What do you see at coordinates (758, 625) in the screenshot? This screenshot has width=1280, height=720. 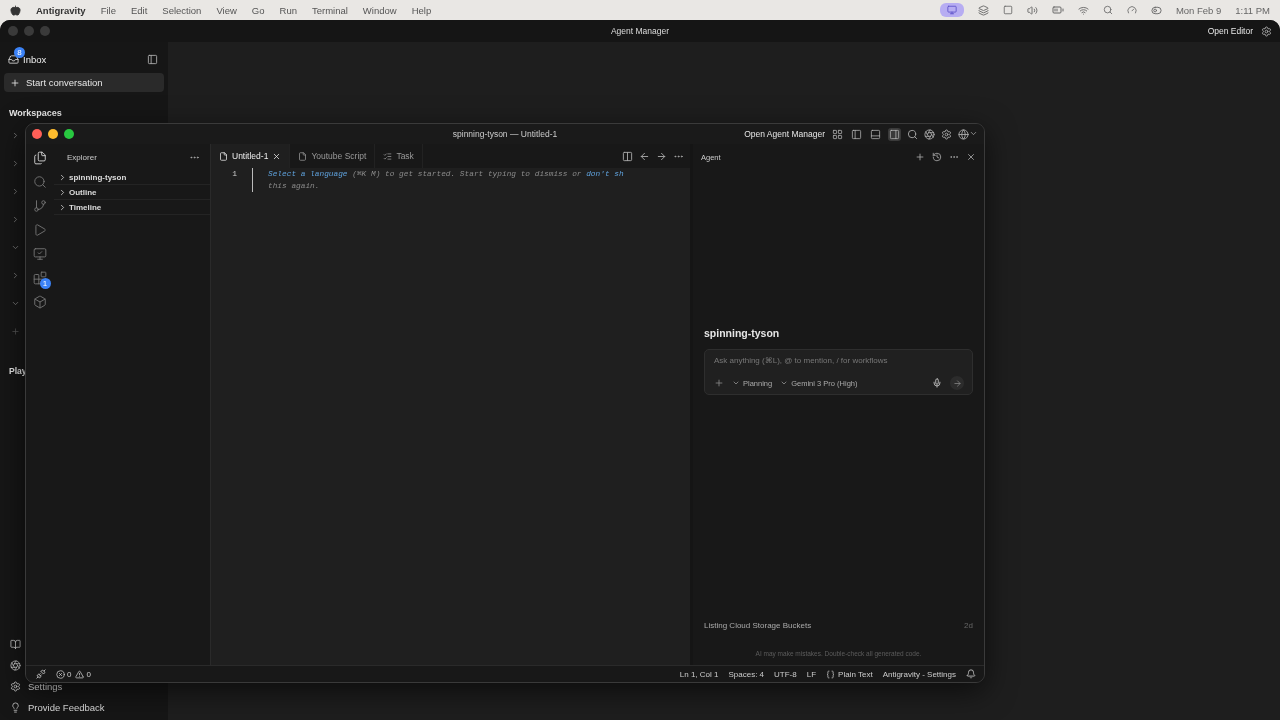 I see `conversation-title: Listing Cloud Storage Buckets` at bounding box center [758, 625].